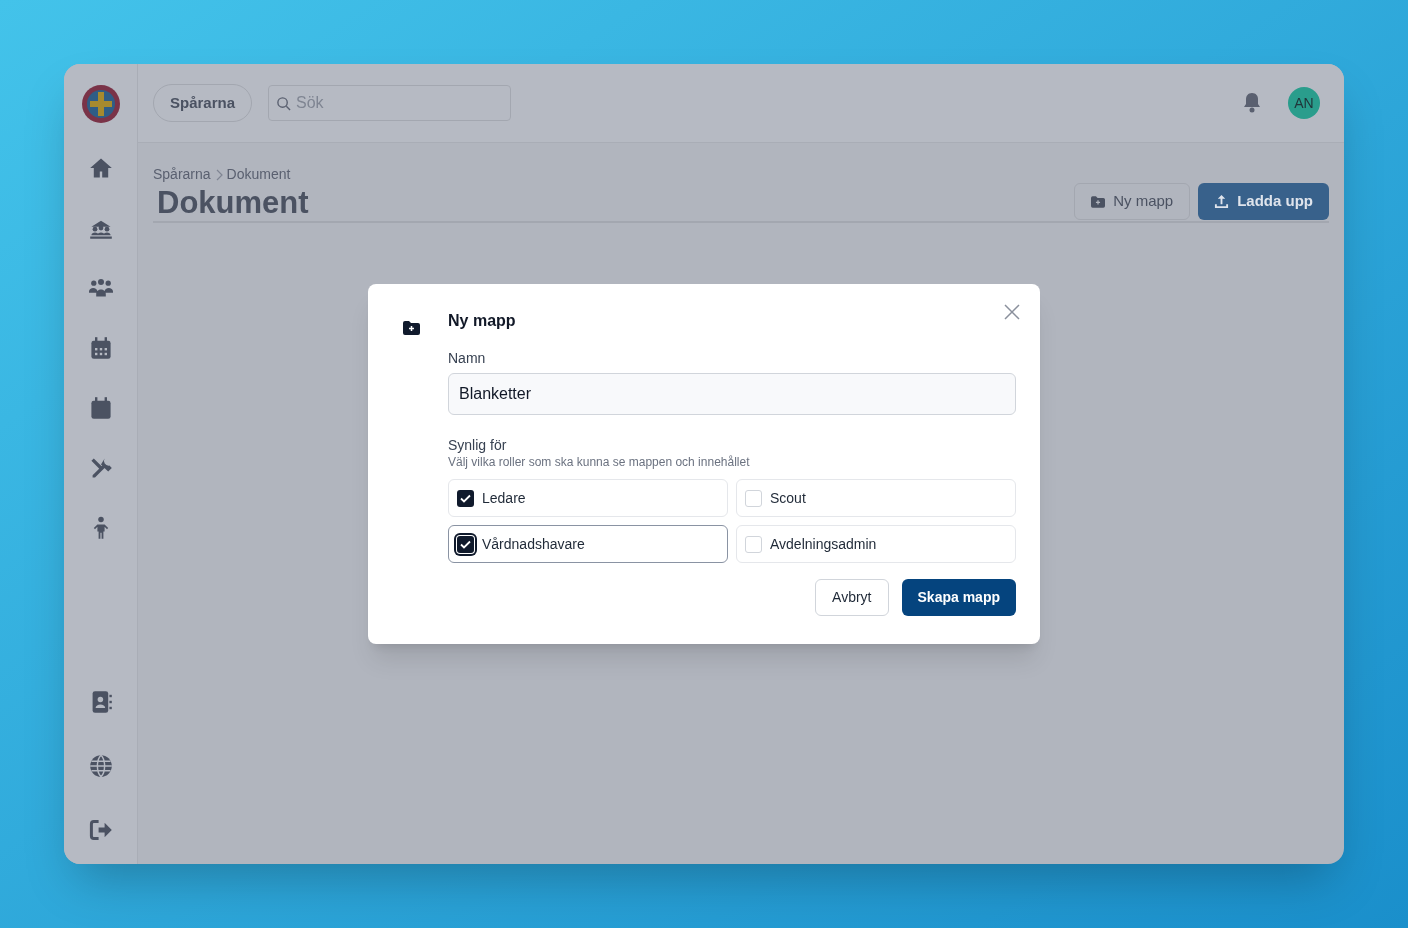 The image size is (1408, 928). Describe the element at coordinates (588, 544) in the screenshot. I see `role-option: Vårdnadshavare` at that location.